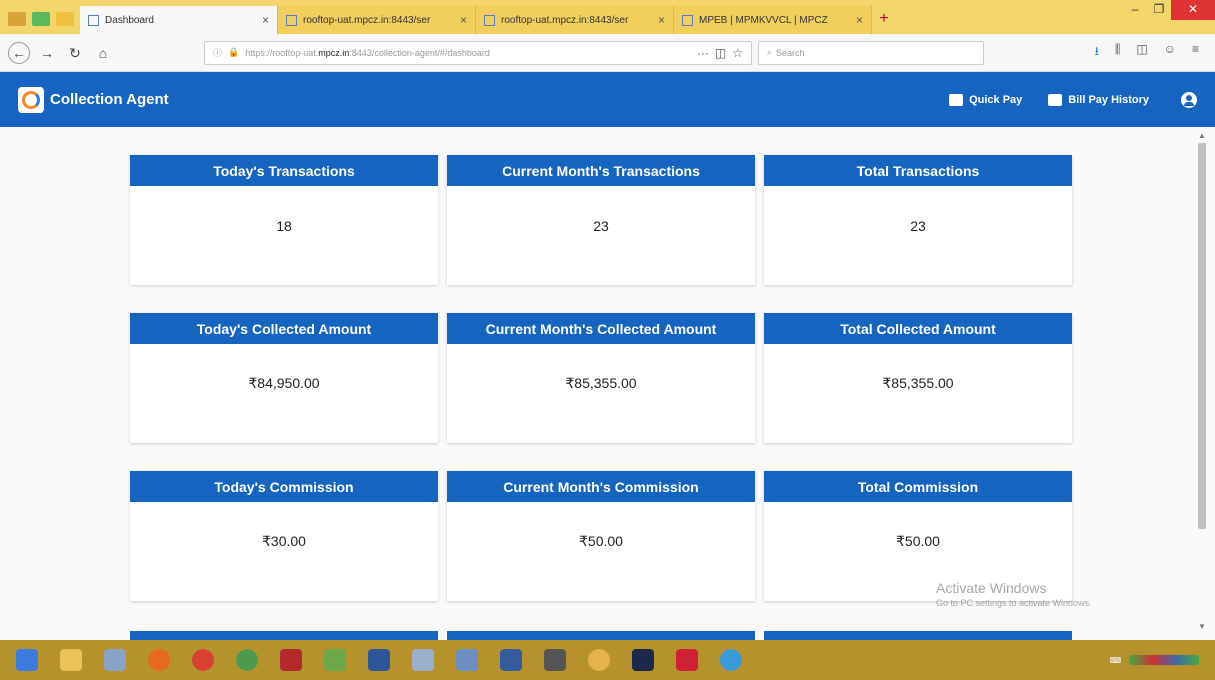  Describe the element at coordinates (601, 635) in the screenshot. I see `next-row-cards-partial` at that location.